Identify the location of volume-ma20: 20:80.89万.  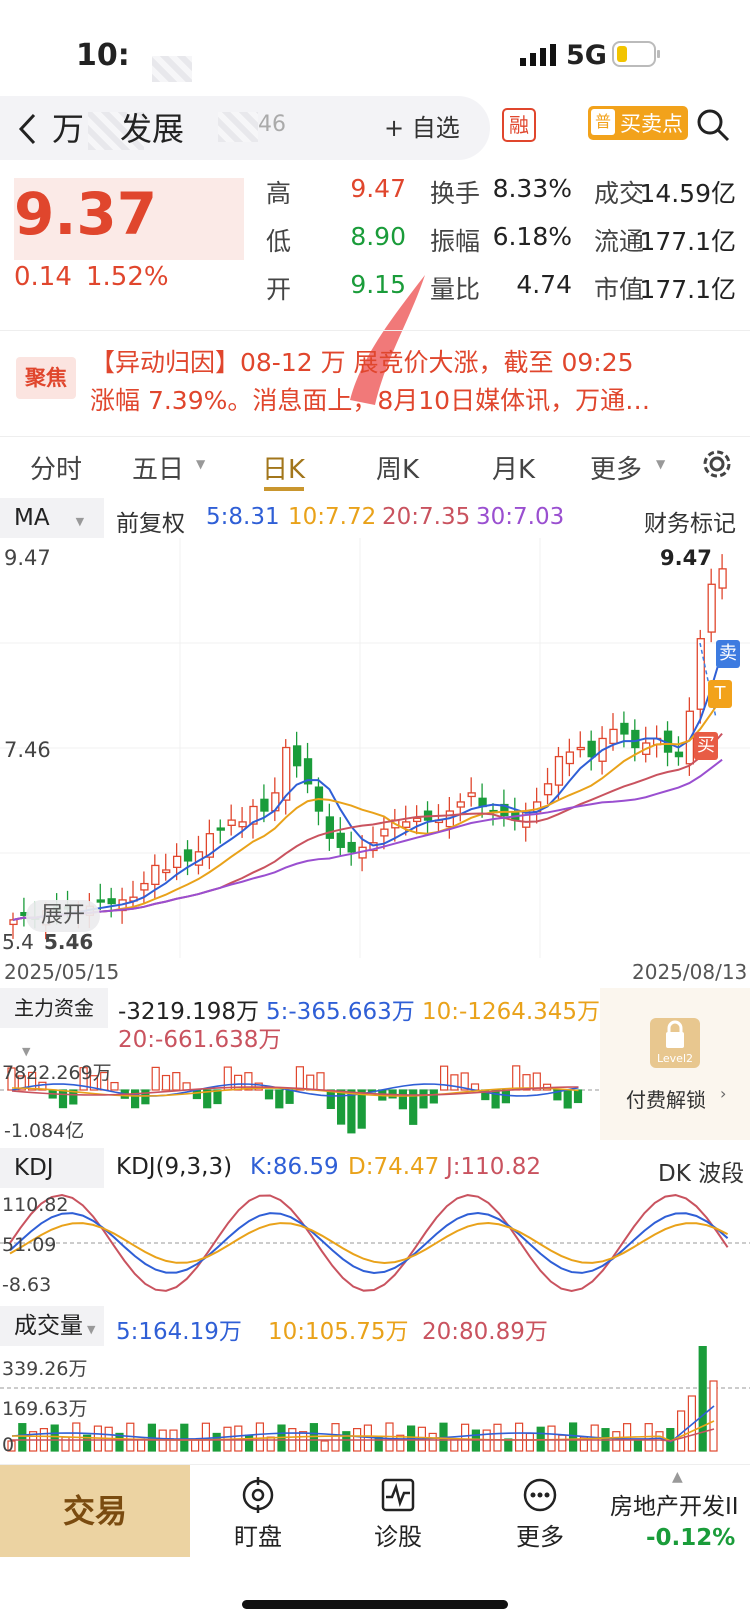
(485, 1332).